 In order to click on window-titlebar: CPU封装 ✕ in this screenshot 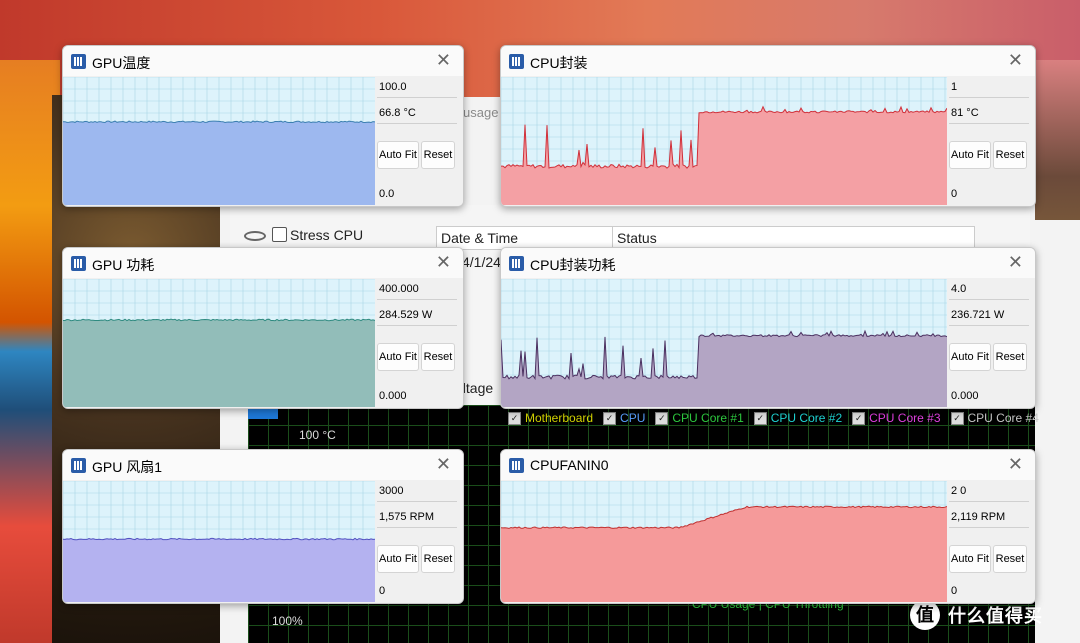, I will do `click(768, 61)`.